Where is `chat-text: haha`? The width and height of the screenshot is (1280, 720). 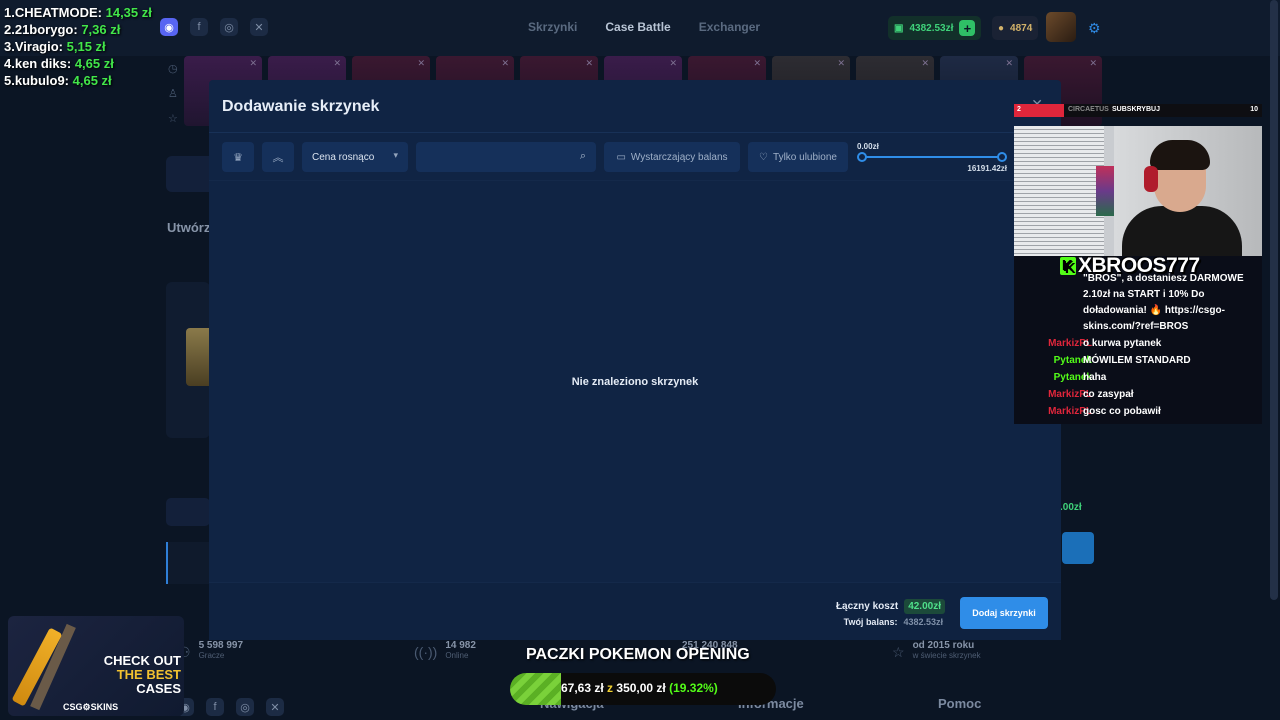
chat-text: haha is located at coordinates (1095, 377).